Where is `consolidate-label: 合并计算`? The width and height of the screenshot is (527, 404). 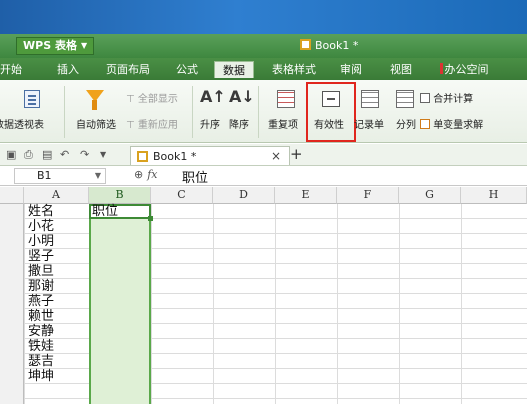
consolidate-label: 合并计算 is located at coordinates (453, 99).